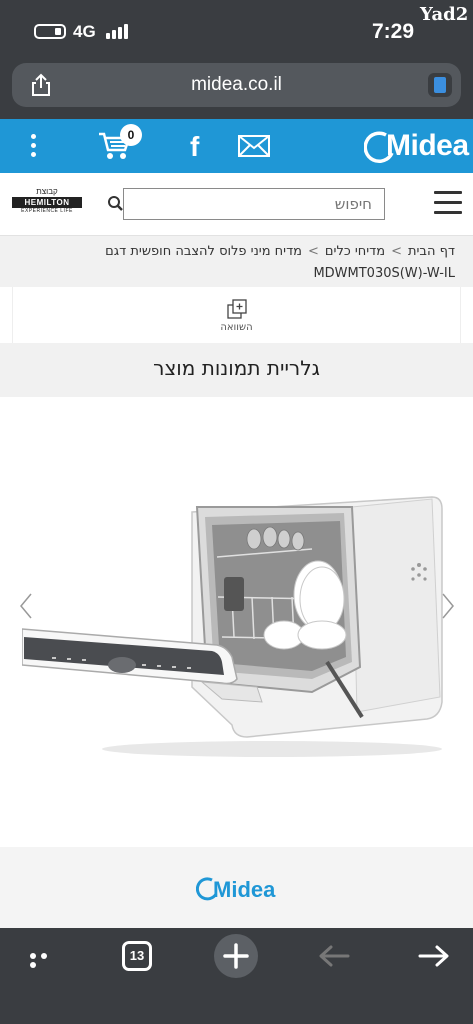 This screenshot has height=1024, width=473. What do you see at coordinates (254, 204) in the screenshot?
I see `search-input` at bounding box center [254, 204].